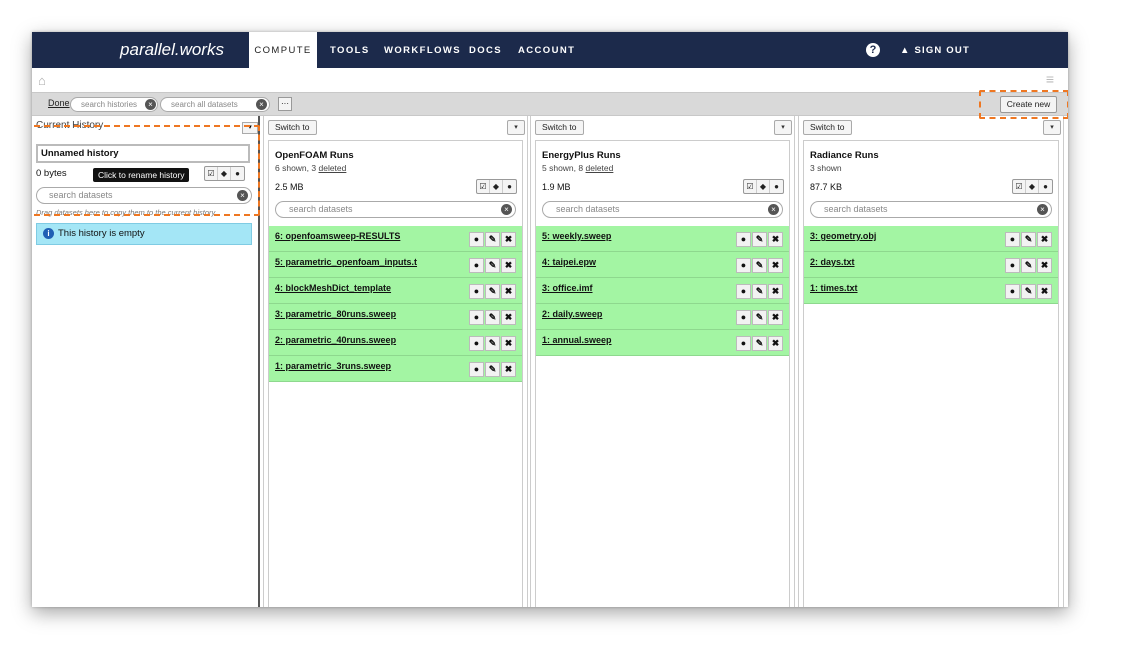 Image resolution: width=1133 pixels, height=672 pixels. I want to click on dataset-row: 6: openfoamsweep-RESULTS ● ✎ ✖, so click(395, 239).